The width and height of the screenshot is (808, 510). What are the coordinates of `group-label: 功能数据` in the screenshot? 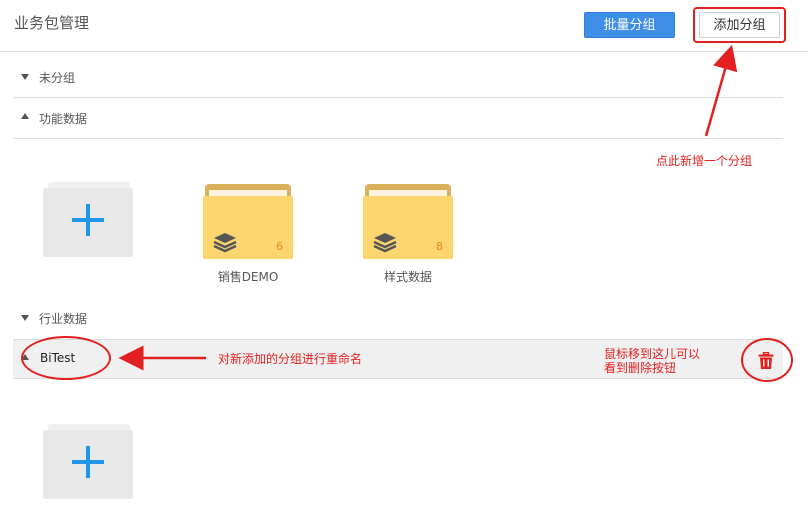 It's located at (63, 119).